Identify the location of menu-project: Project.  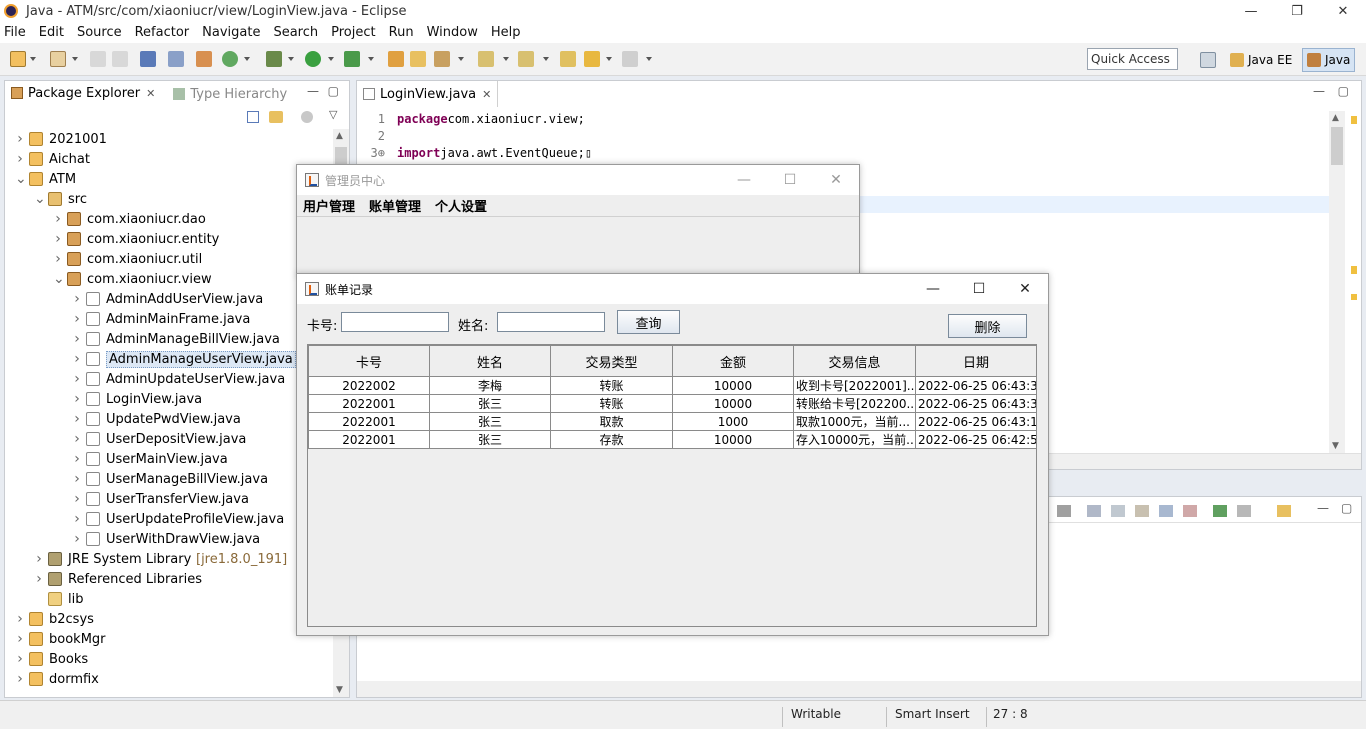
(353, 32).